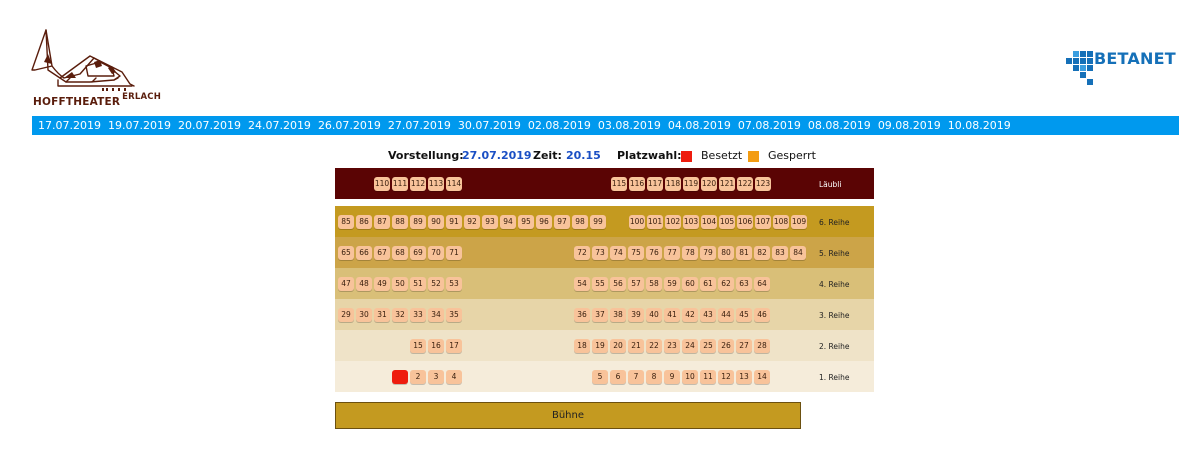 This screenshot has width=1200, height=455. What do you see at coordinates (436, 377) in the screenshot?
I see `seat-3: 3` at bounding box center [436, 377].